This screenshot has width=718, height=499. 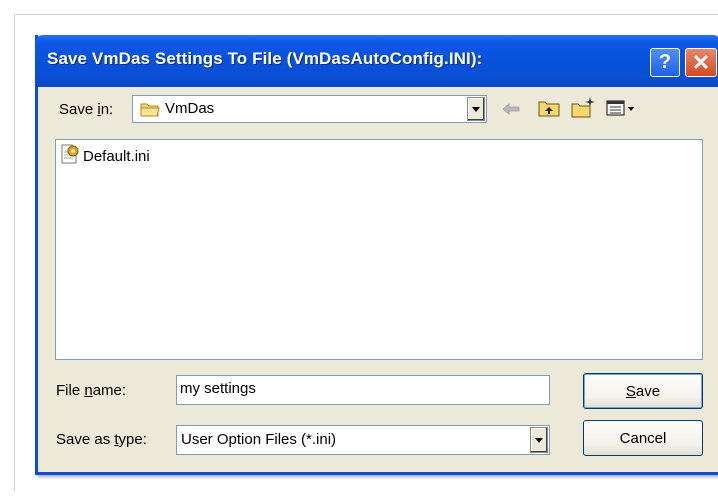 What do you see at coordinates (259, 439) in the screenshot?
I see `save-as-type-value: User Option Files (*.ini)` at bounding box center [259, 439].